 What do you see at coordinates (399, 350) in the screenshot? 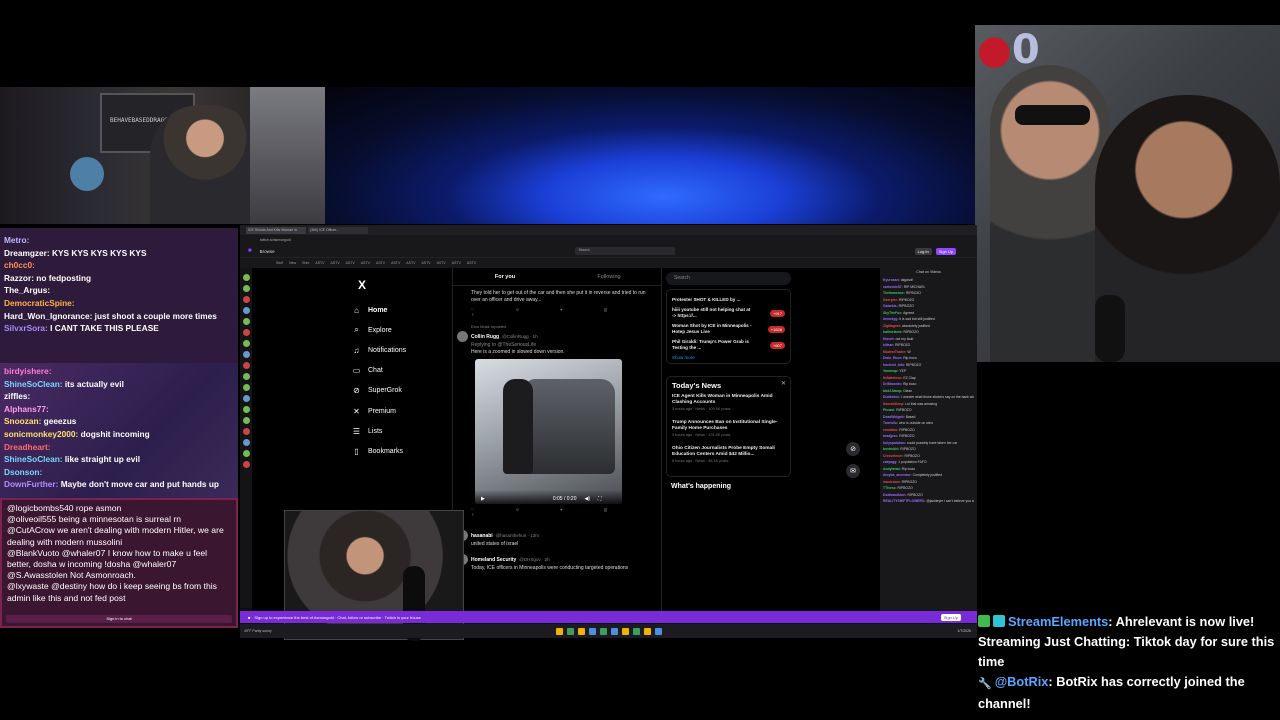
I see `nav-item-notifications: ♫ Notifications` at bounding box center [399, 350].